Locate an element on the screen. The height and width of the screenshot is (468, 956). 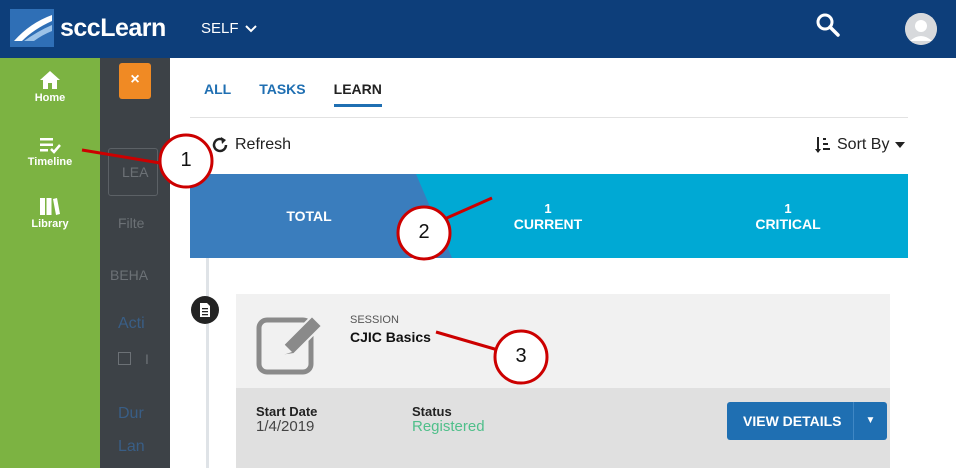
background-section-text: BEHA is located at coordinates (129, 275).